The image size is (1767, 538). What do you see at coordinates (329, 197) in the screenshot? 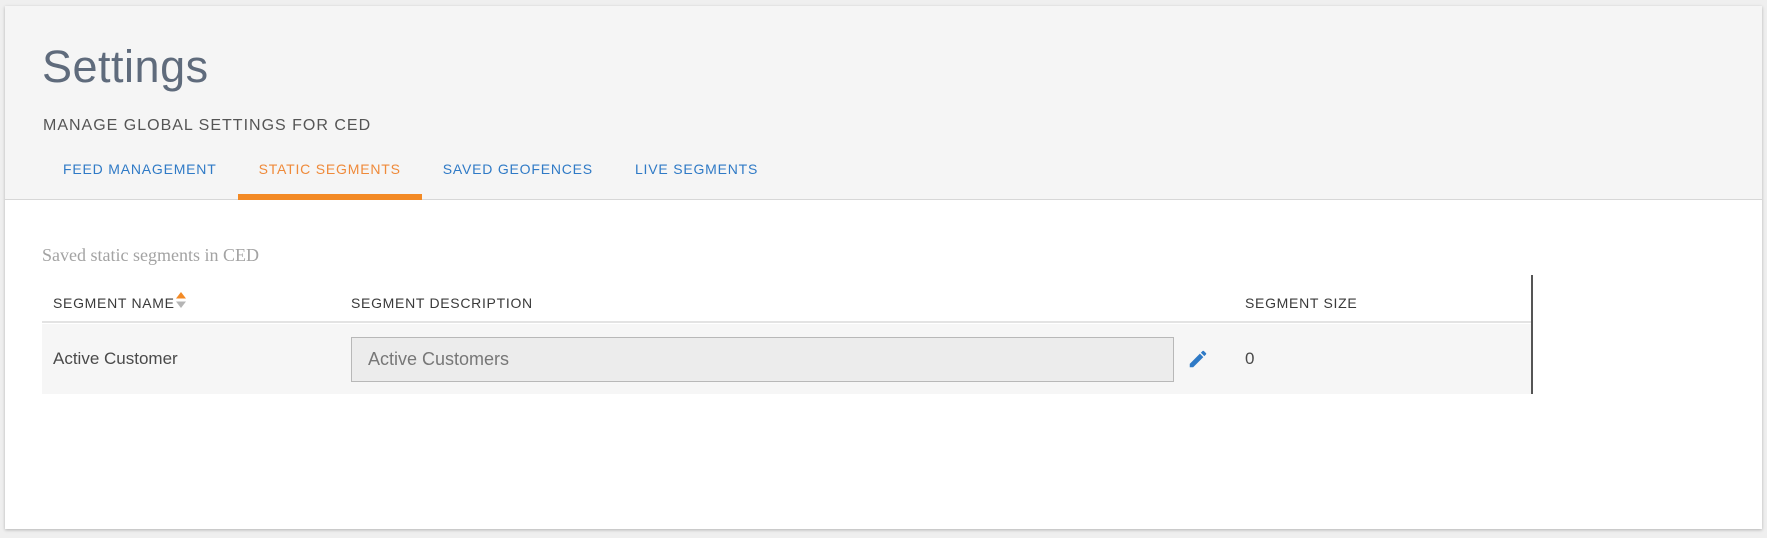
I see `tab-active-indicator` at bounding box center [329, 197].